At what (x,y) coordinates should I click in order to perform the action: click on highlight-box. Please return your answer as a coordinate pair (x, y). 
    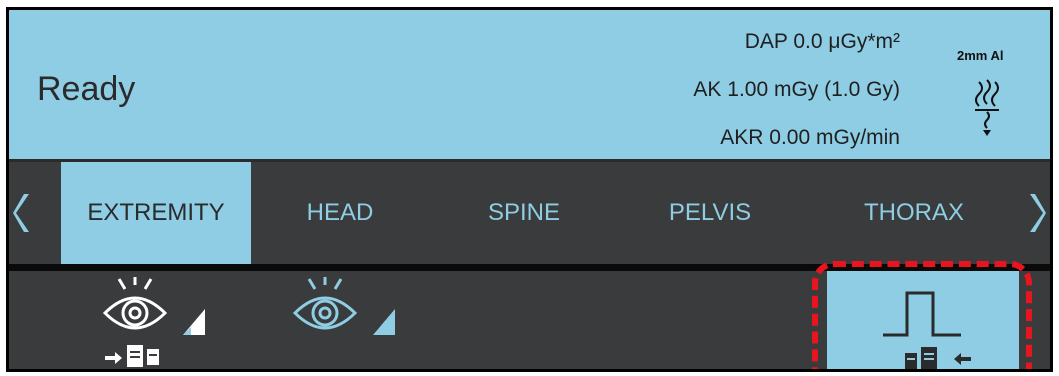
    Looking at the image, I should click on (922, 315).